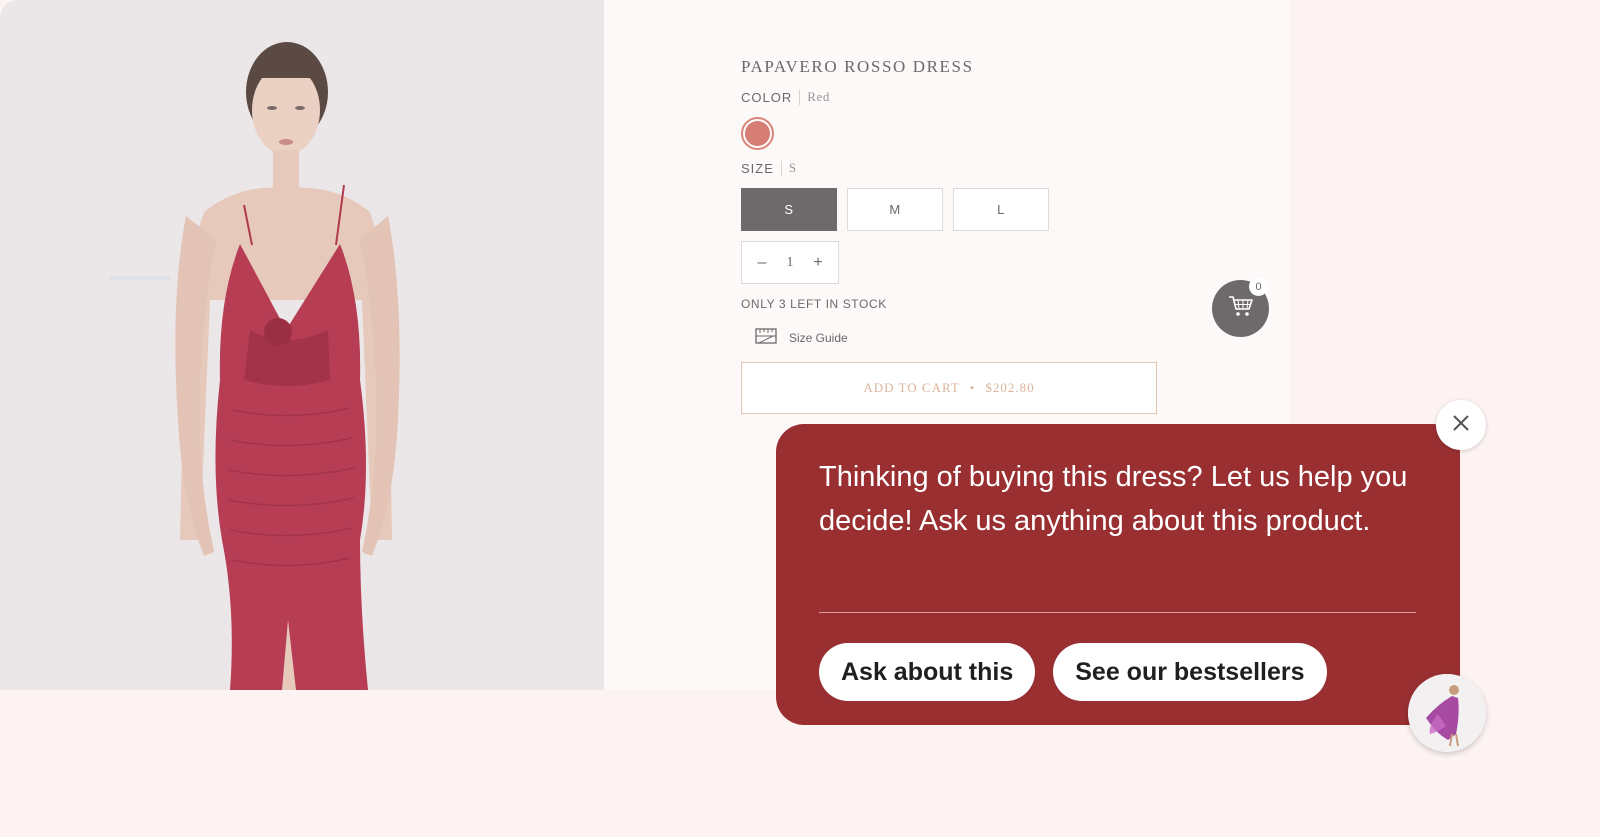  What do you see at coordinates (1010, 387) in the screenshot?
I see `price: $202.80` at bounding box center [1010, 387].